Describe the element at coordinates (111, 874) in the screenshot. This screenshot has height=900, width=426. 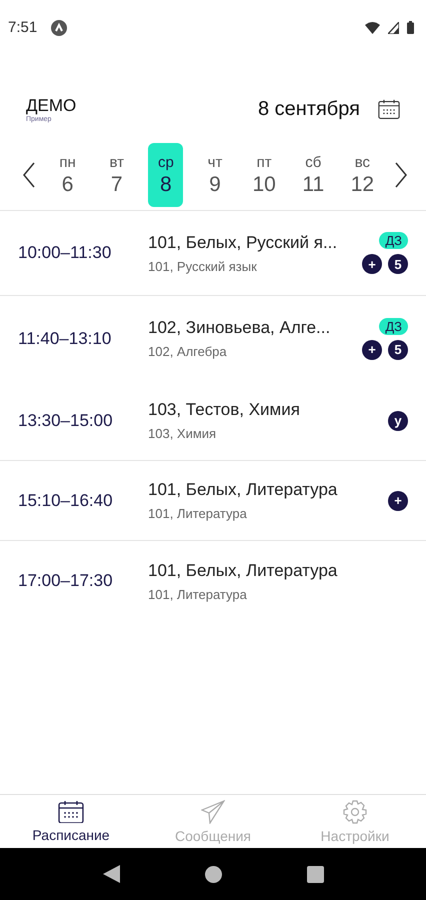
I see `back-icon` at that location.